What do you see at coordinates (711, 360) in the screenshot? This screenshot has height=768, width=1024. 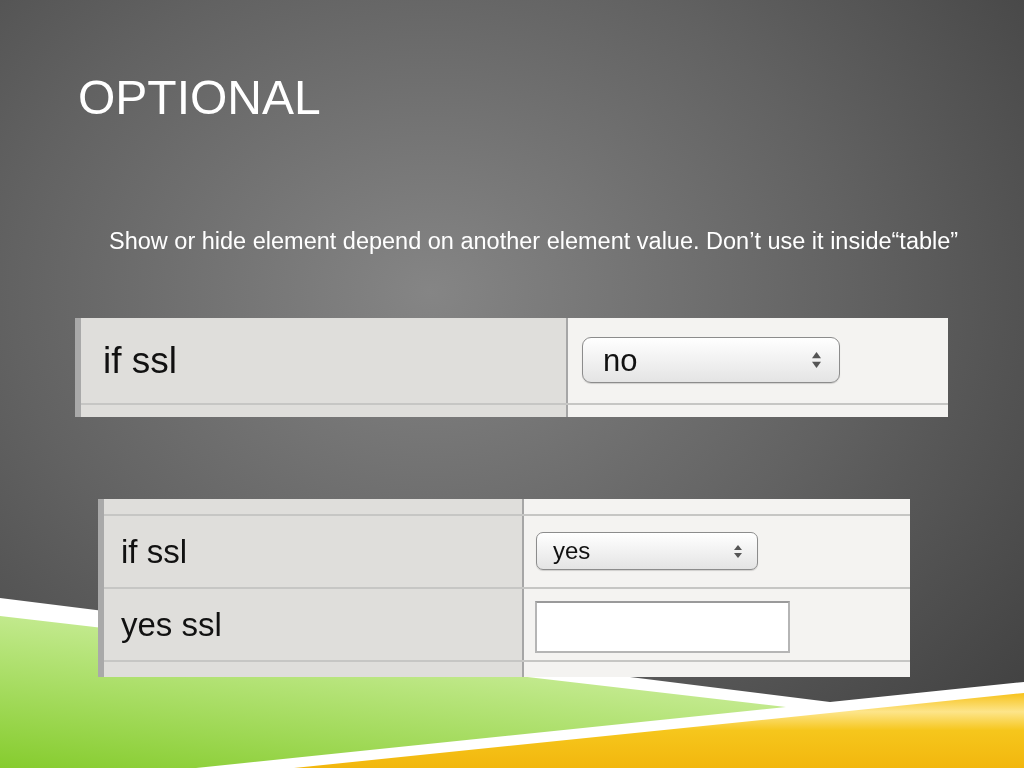 I see `dropdown: no` at bounding box center [711, 360].